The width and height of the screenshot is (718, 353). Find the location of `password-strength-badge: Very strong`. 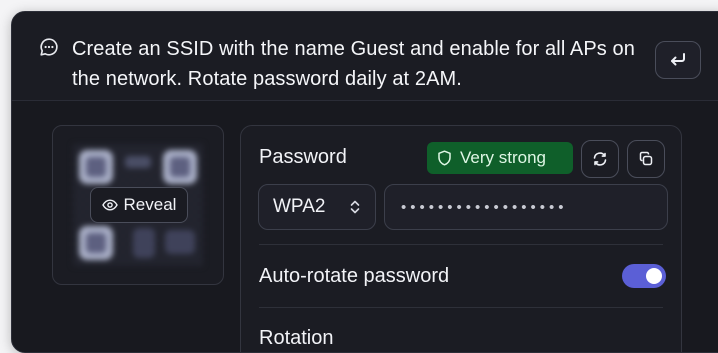

password-strength-badge: Very strong is located at coordinates (500, 158).